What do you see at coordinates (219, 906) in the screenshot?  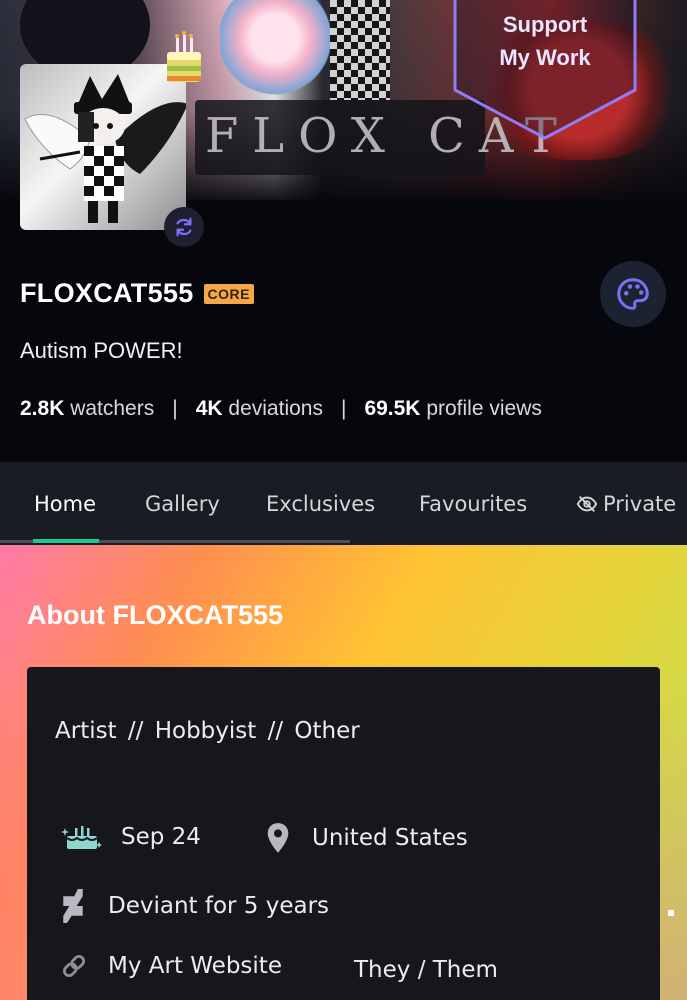 I see `deviant-since-text: Deviant for 5 years` at bounding box center [219, 906].